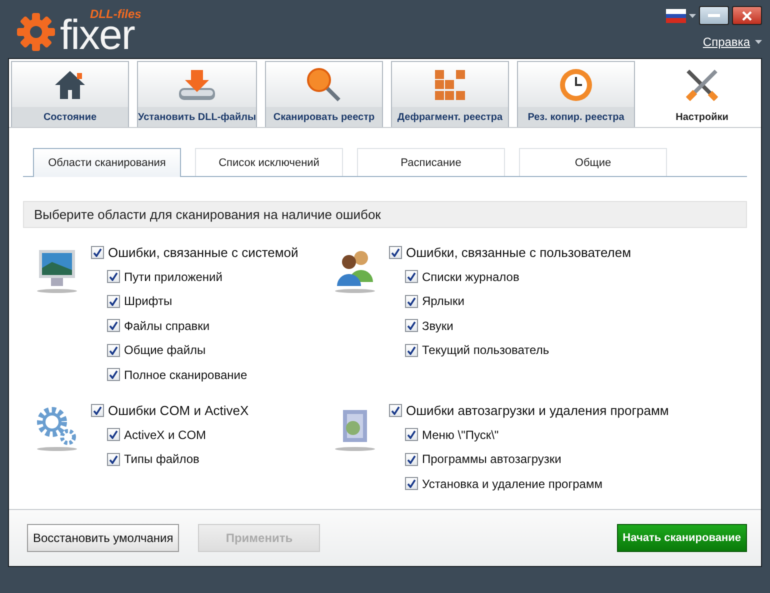 Image resolution: width=770 pixels, height=593 pixels. I want to click on main-tab: Установить DLL-файлы, so click(197, 94).